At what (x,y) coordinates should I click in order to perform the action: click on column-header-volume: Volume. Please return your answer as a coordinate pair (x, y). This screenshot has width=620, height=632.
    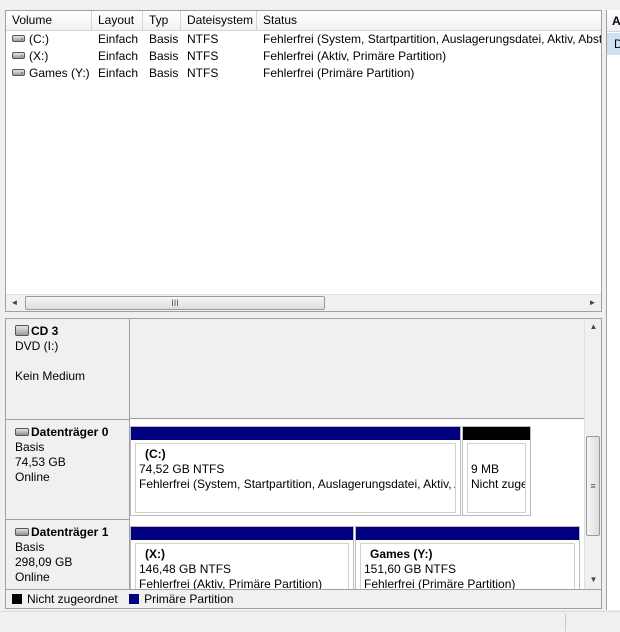
    Looking at the image, I should click on (49, 21).